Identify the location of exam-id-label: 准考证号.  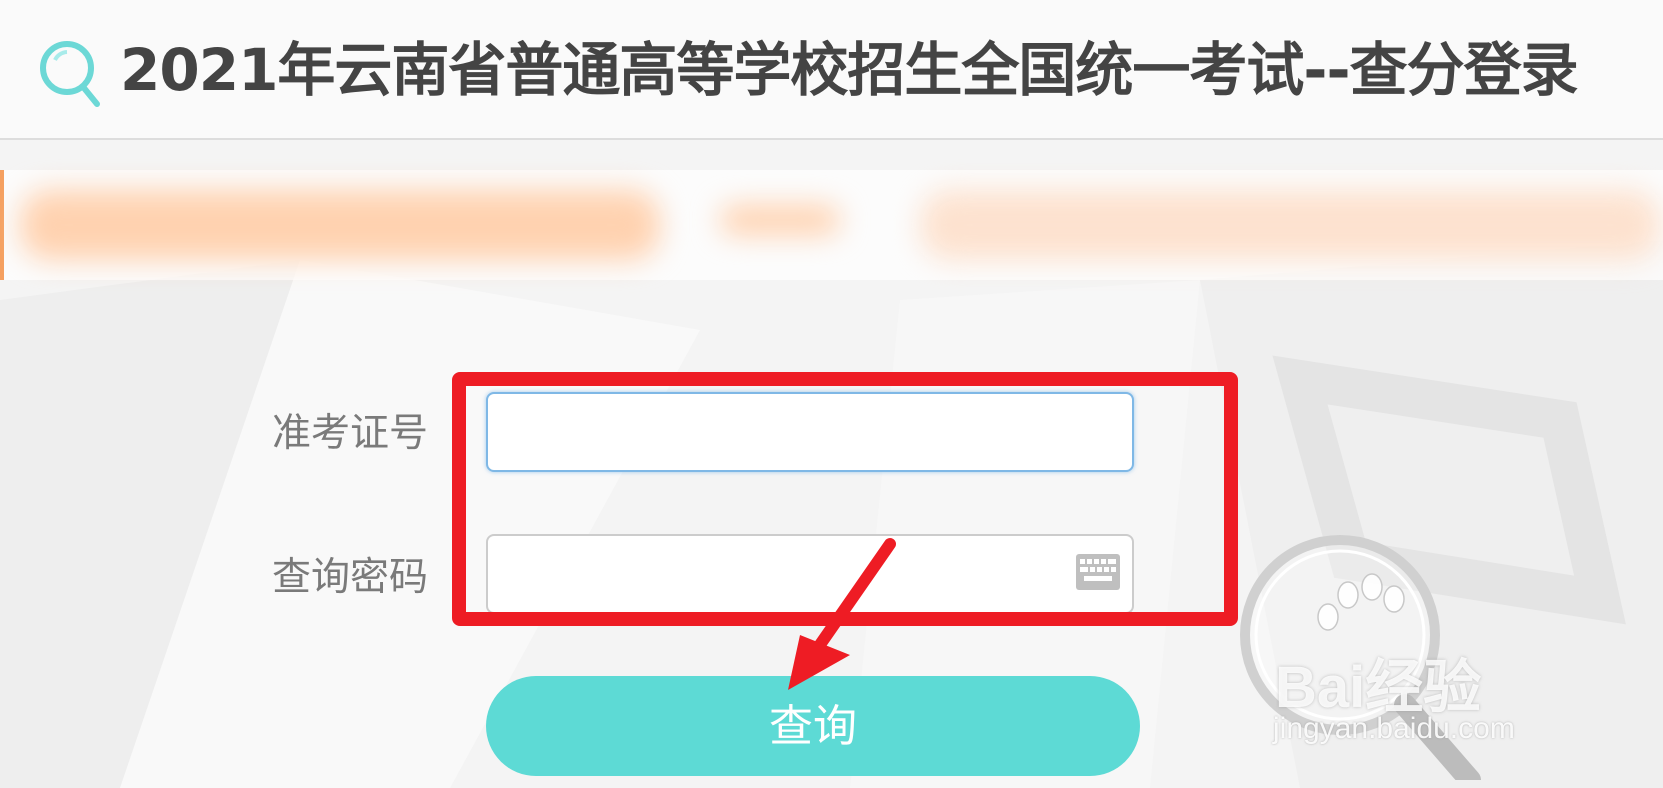
(350, 433).